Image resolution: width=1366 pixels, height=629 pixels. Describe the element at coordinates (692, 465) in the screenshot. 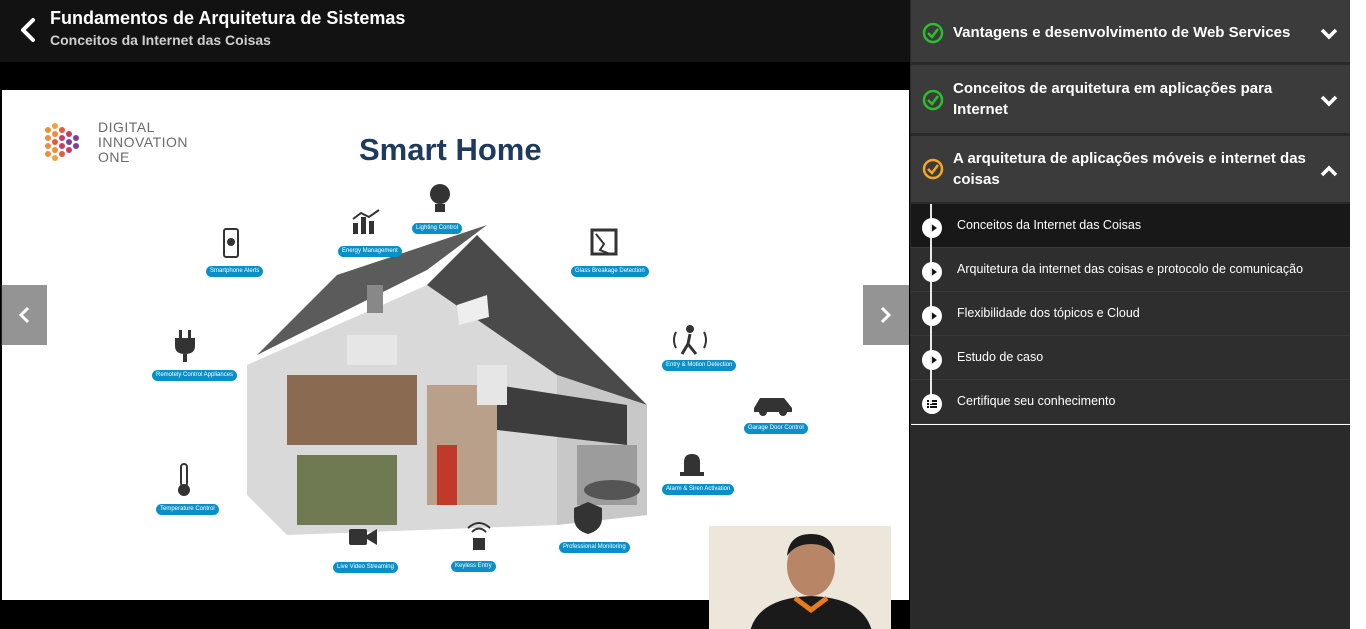

I see `siren-icon` at that location.